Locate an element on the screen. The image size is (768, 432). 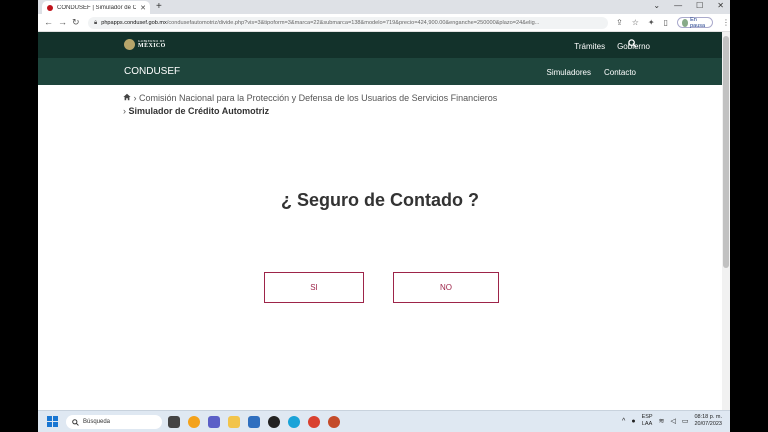
lock-icon: 🔒︎ is located at coordinates (96, 22).